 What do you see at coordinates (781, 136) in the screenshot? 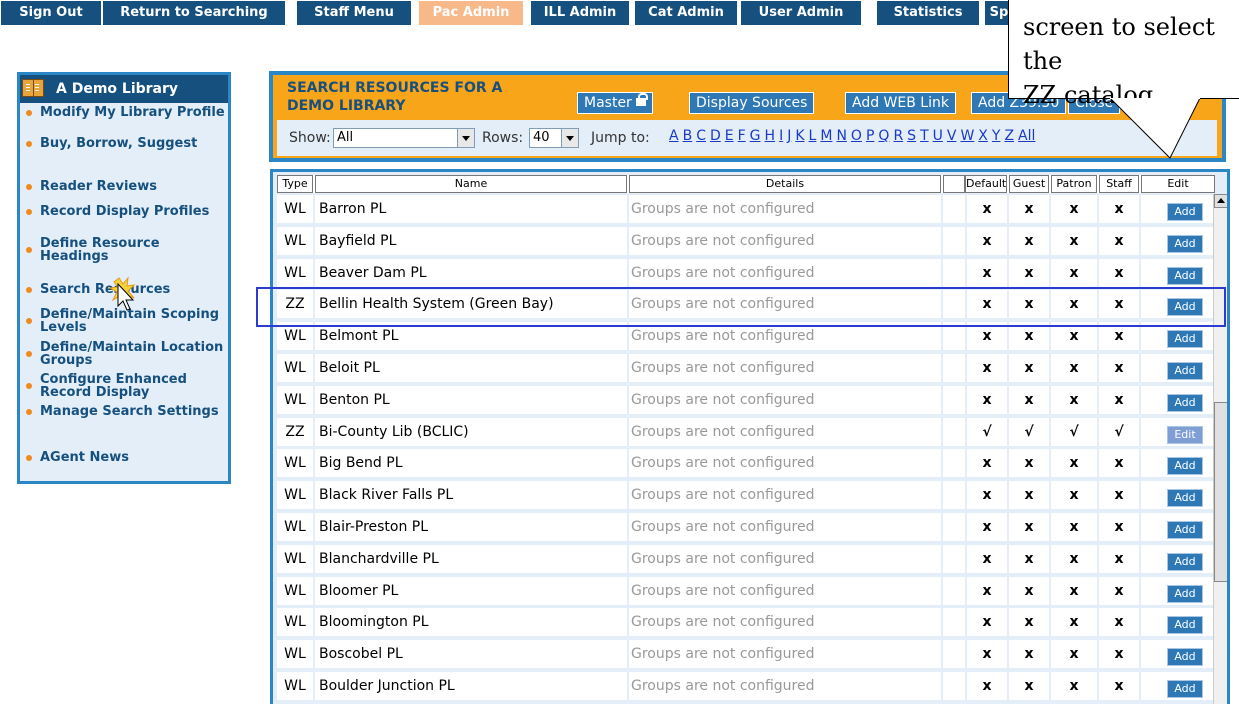
I see `jump-letter-i: I` at bounding box center [781, 136].